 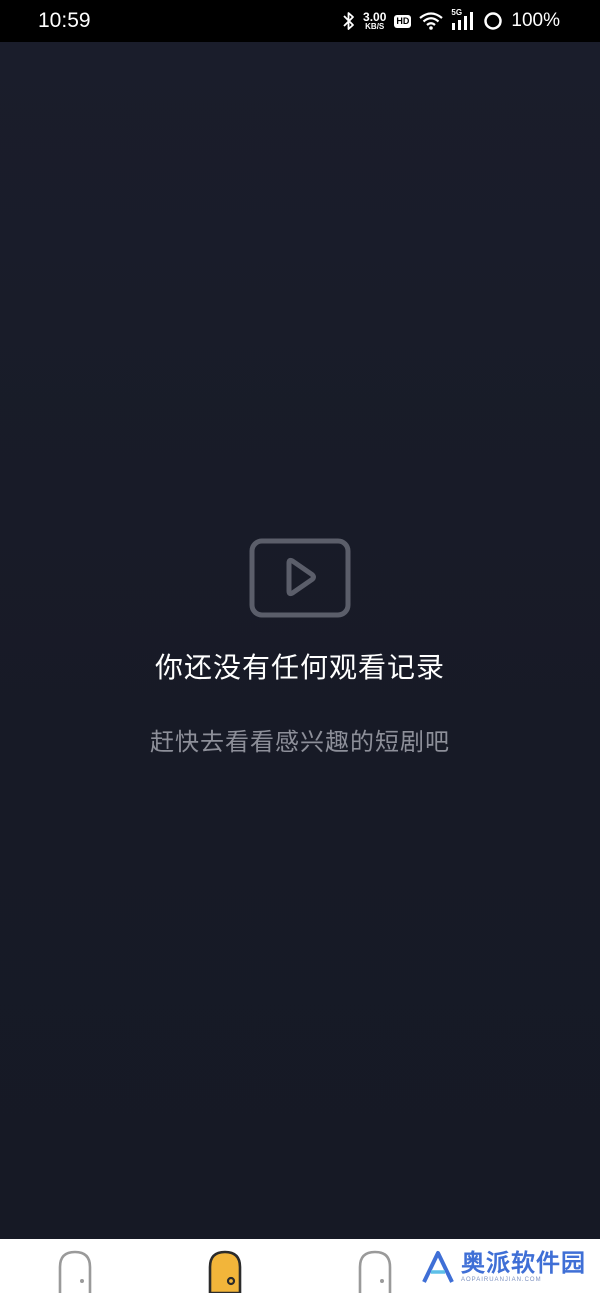 I want to click on watermark-url: AOPAIRUANJIAN.COM, so click(x=501, y=1280).